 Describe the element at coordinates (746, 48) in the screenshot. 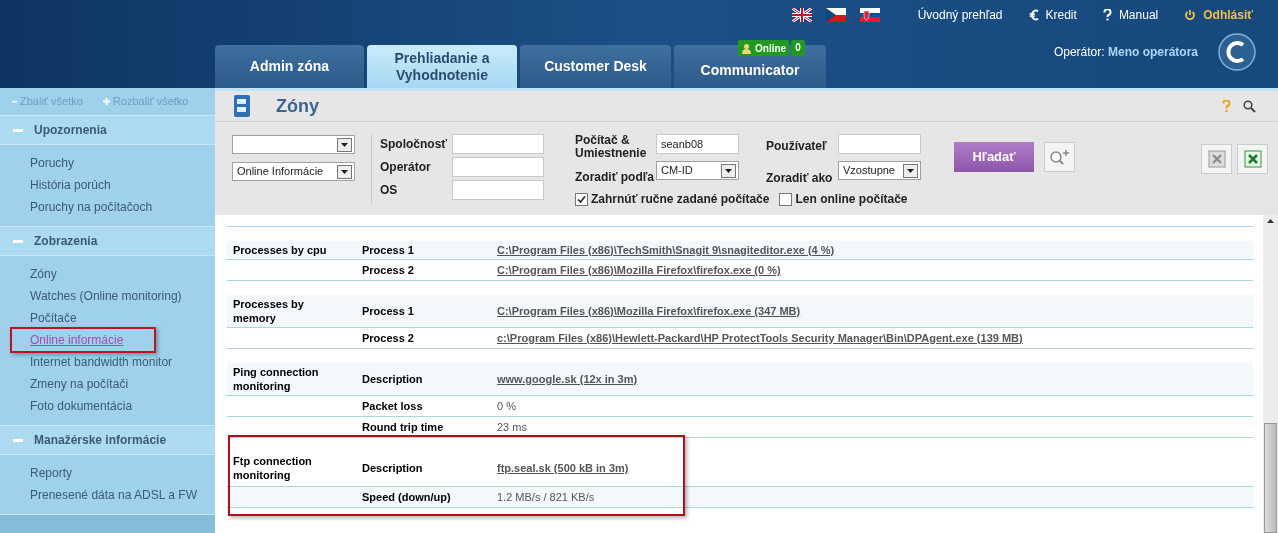

I see `user-icon` at that location.